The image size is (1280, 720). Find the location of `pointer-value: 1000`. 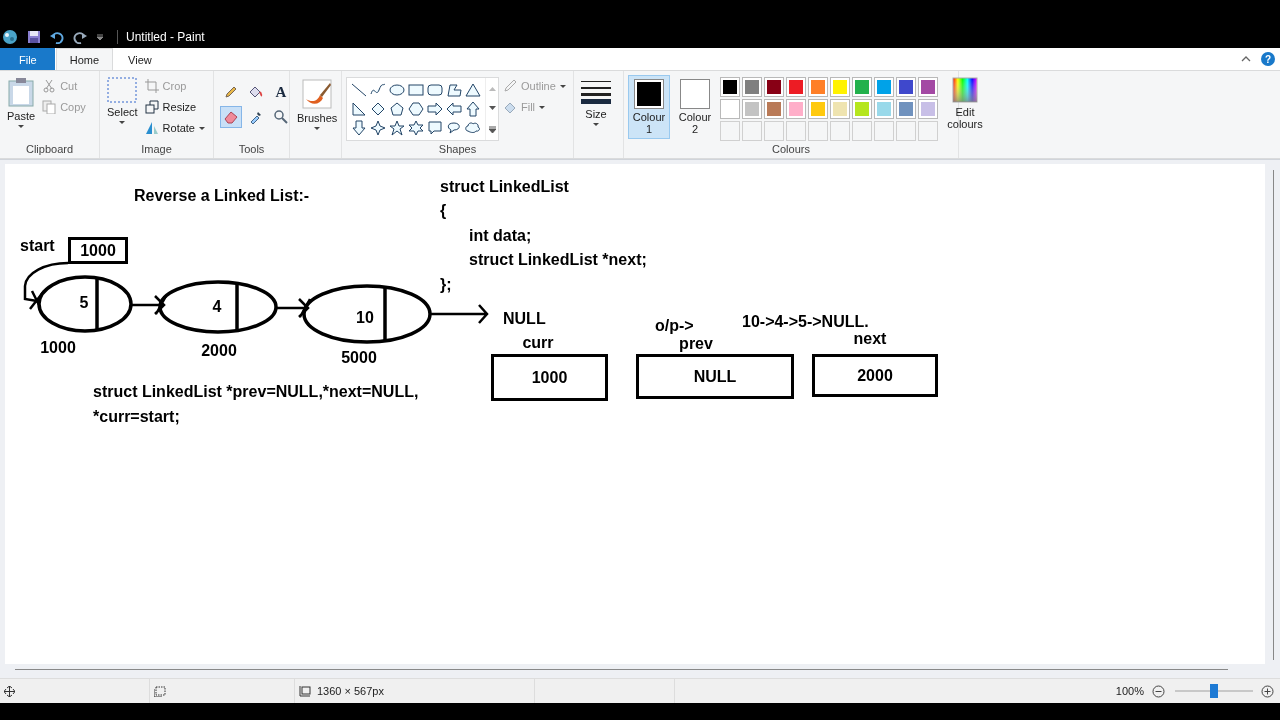

pointer-value: 1000 is located at coordinates (549, 377).